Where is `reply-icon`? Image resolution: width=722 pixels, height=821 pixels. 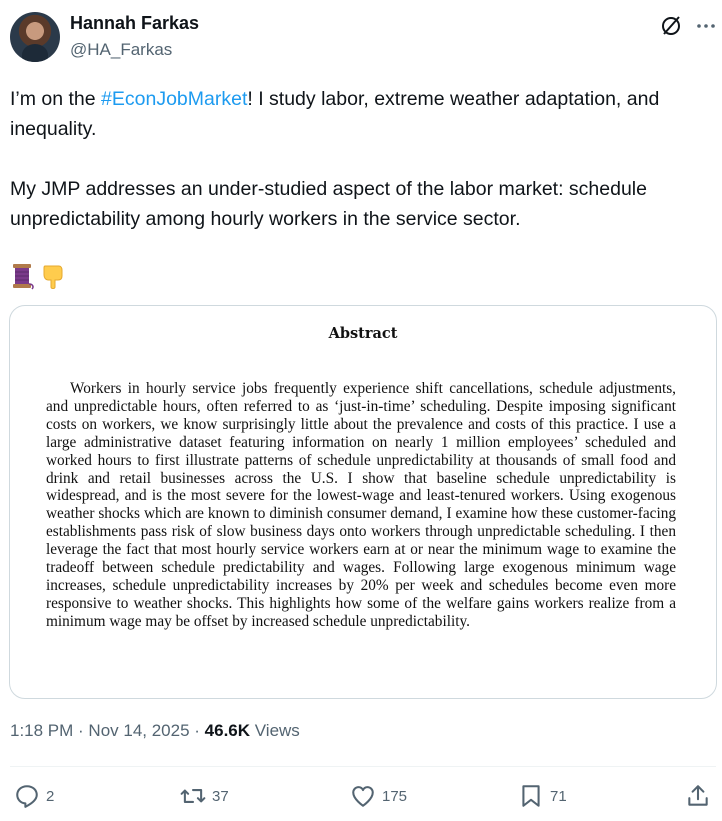
reply-icon is located at coordinates (27, 796).